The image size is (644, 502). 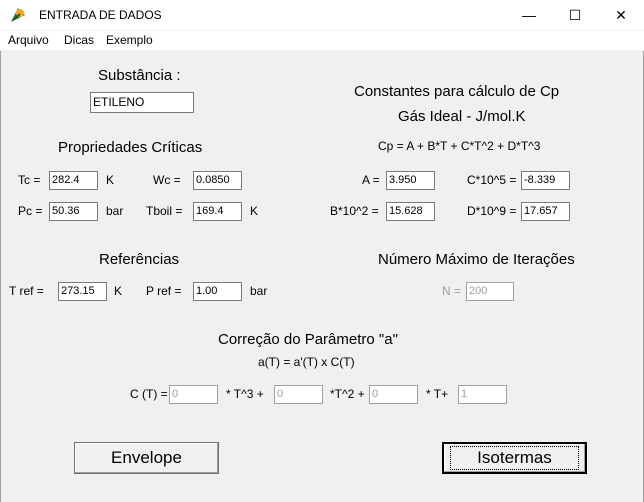 I want to click on envelope-button-label: Envelope, so click(x=146, y=457).